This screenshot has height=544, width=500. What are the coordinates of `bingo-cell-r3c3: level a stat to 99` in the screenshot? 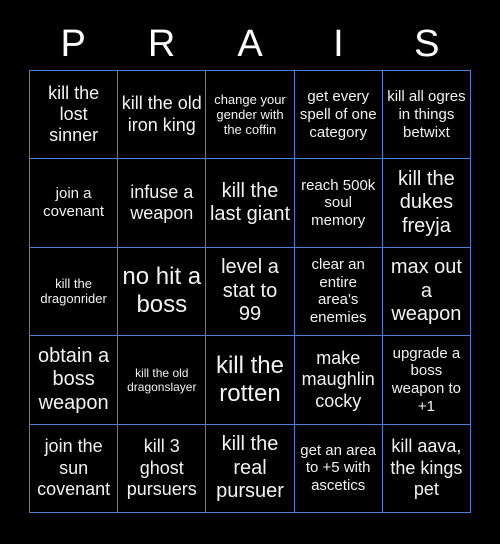 It's located at (250, 292).